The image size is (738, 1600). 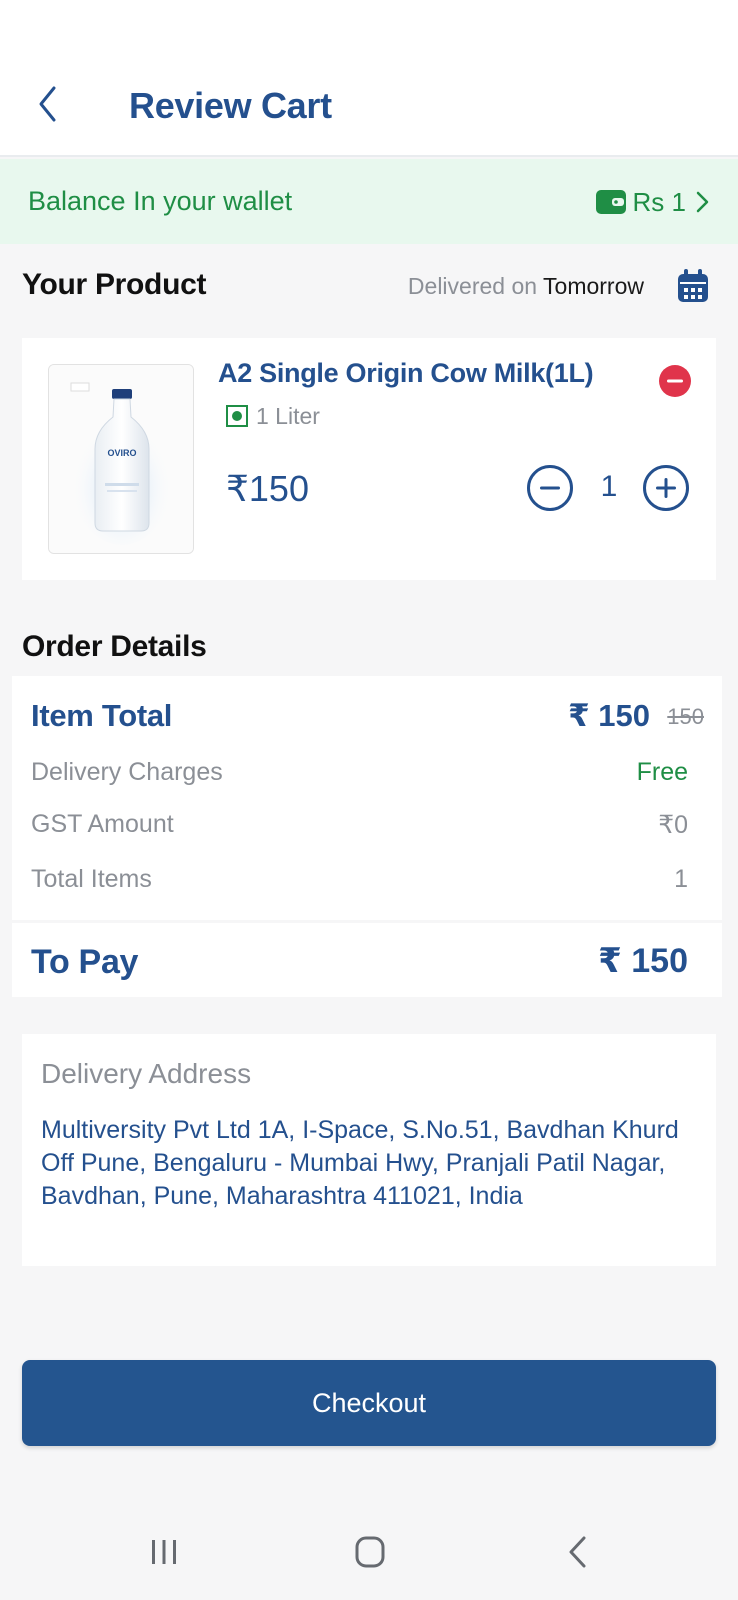 I want to click on minus-circle-icon, so click(x=550, y=488).